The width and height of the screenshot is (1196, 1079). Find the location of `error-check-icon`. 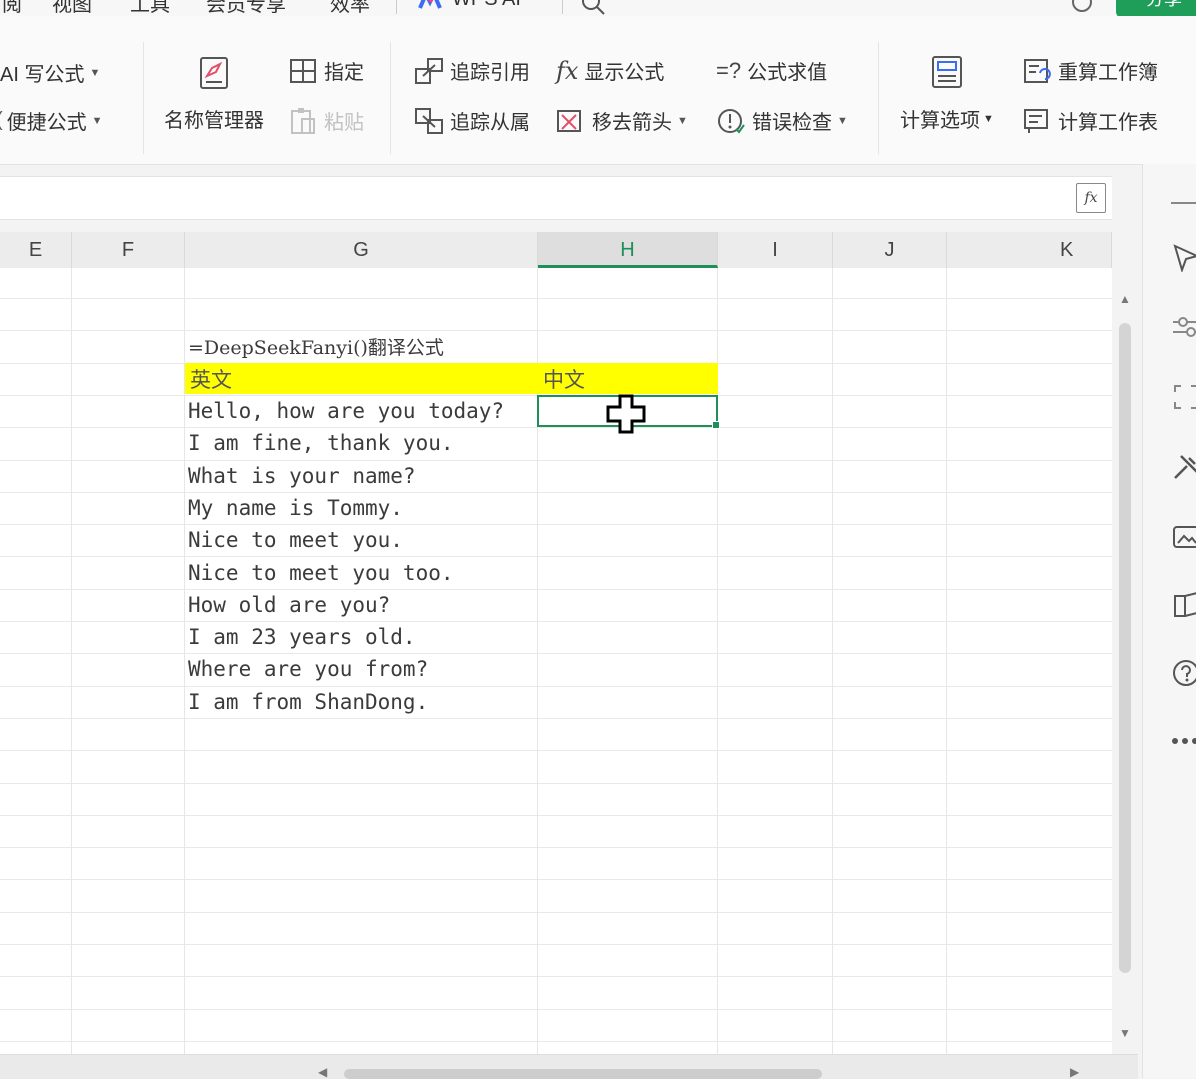

error-check-icon is located at coordinates (731, 121).